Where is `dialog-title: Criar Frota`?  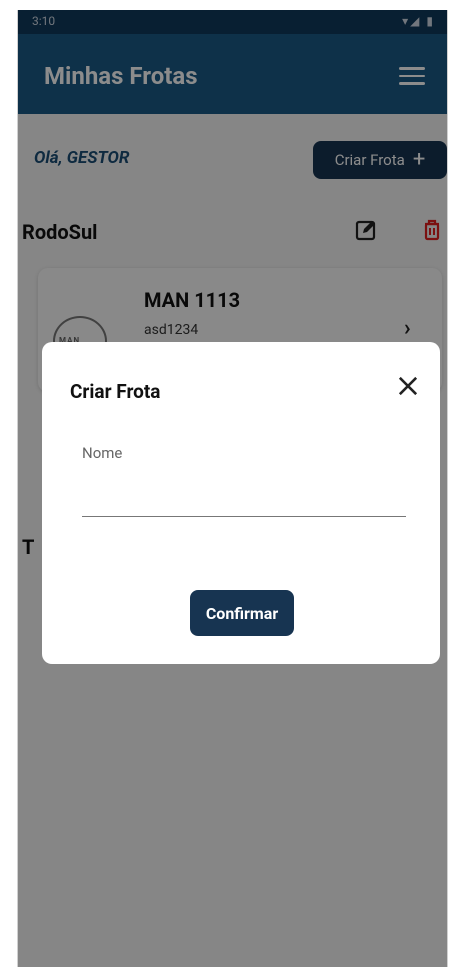
dialog-title: Criar Frota is located at coordinates (115, 391).